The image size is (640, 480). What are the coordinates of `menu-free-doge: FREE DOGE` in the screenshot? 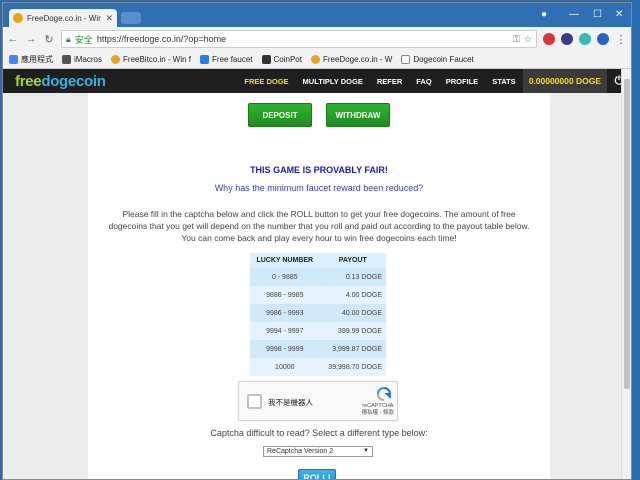 It's located at (266, 81).